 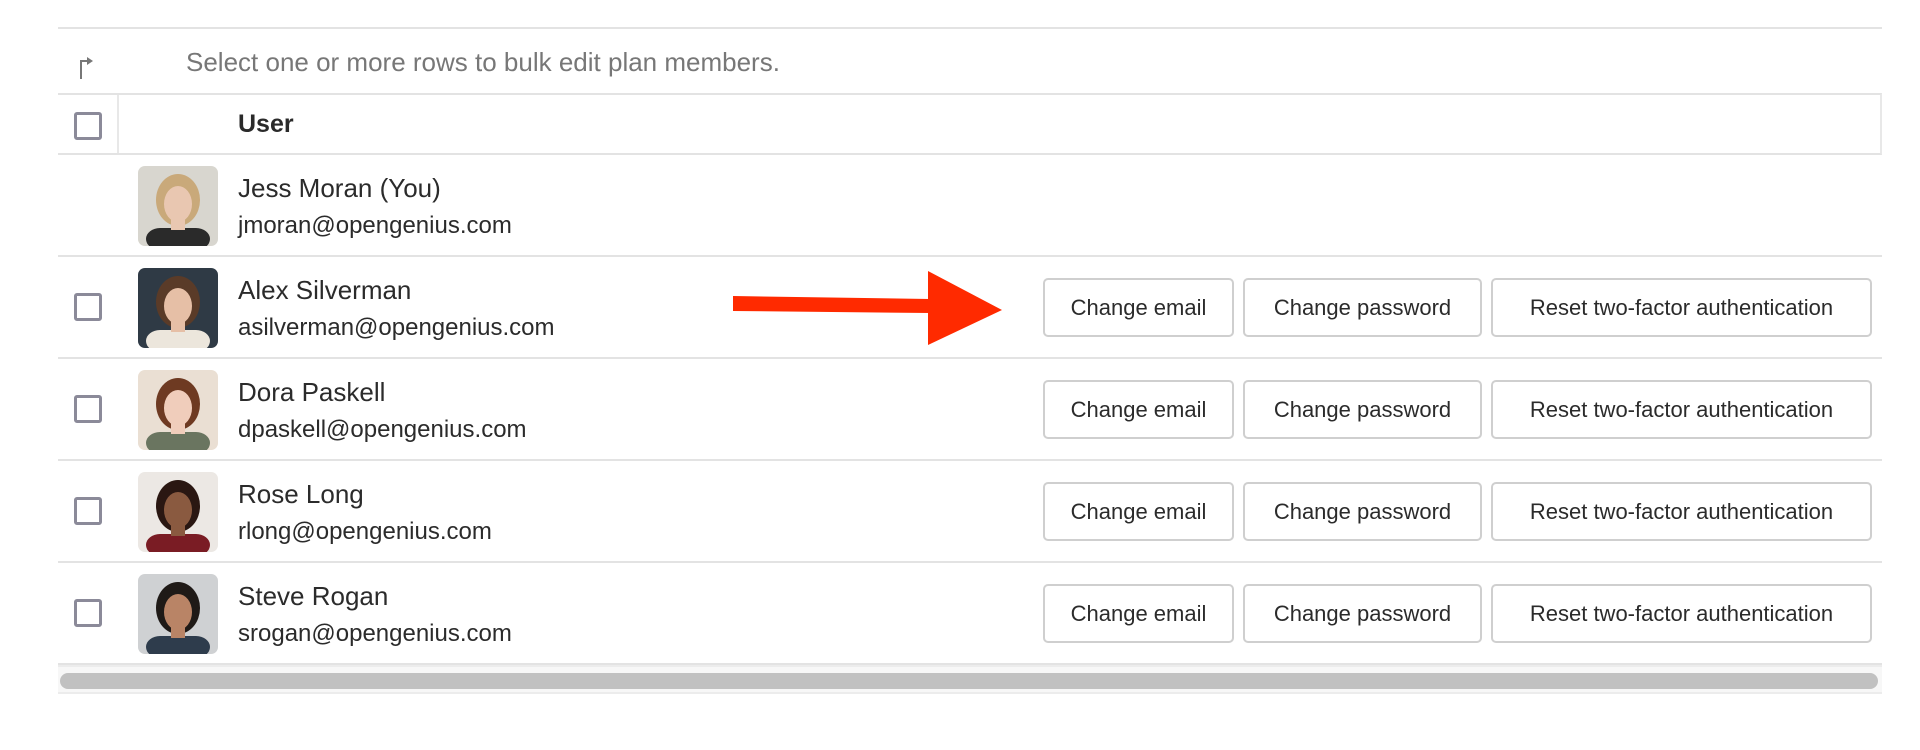 I want to click on user-email: dpaskell@opengenius.com, so click(x=382, y=429).